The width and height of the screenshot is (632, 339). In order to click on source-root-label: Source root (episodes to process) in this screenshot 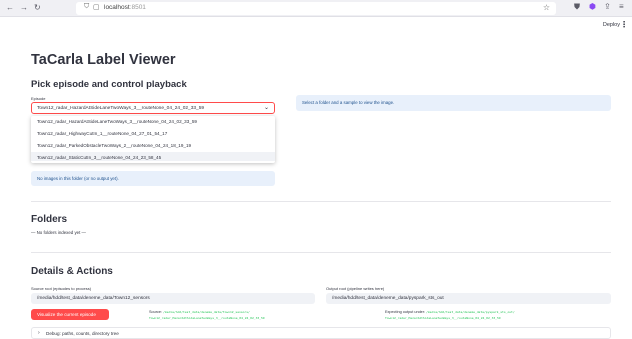, I will do `click(61, 288)`.